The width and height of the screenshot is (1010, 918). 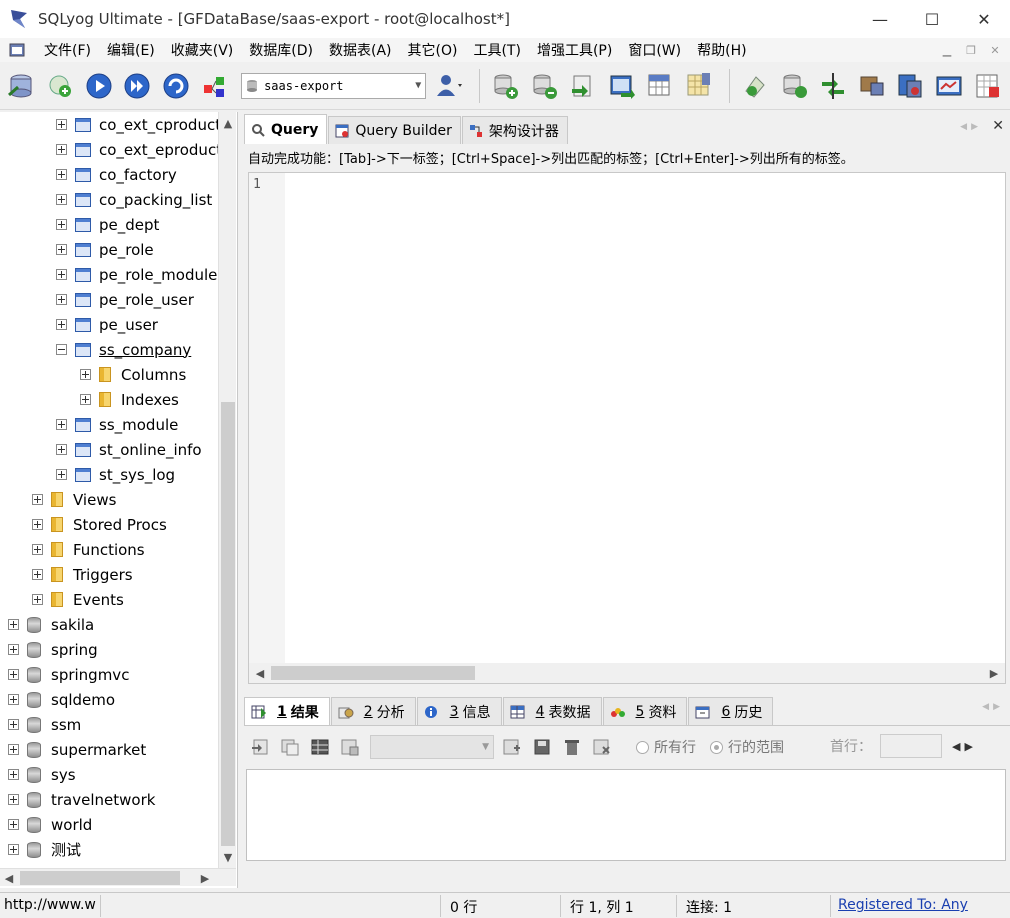 What do you see at coordinates (129, 449) in the screenshot?
I see `tree-item-st-online-info: st_online_info` at bounding box center [129, 449].